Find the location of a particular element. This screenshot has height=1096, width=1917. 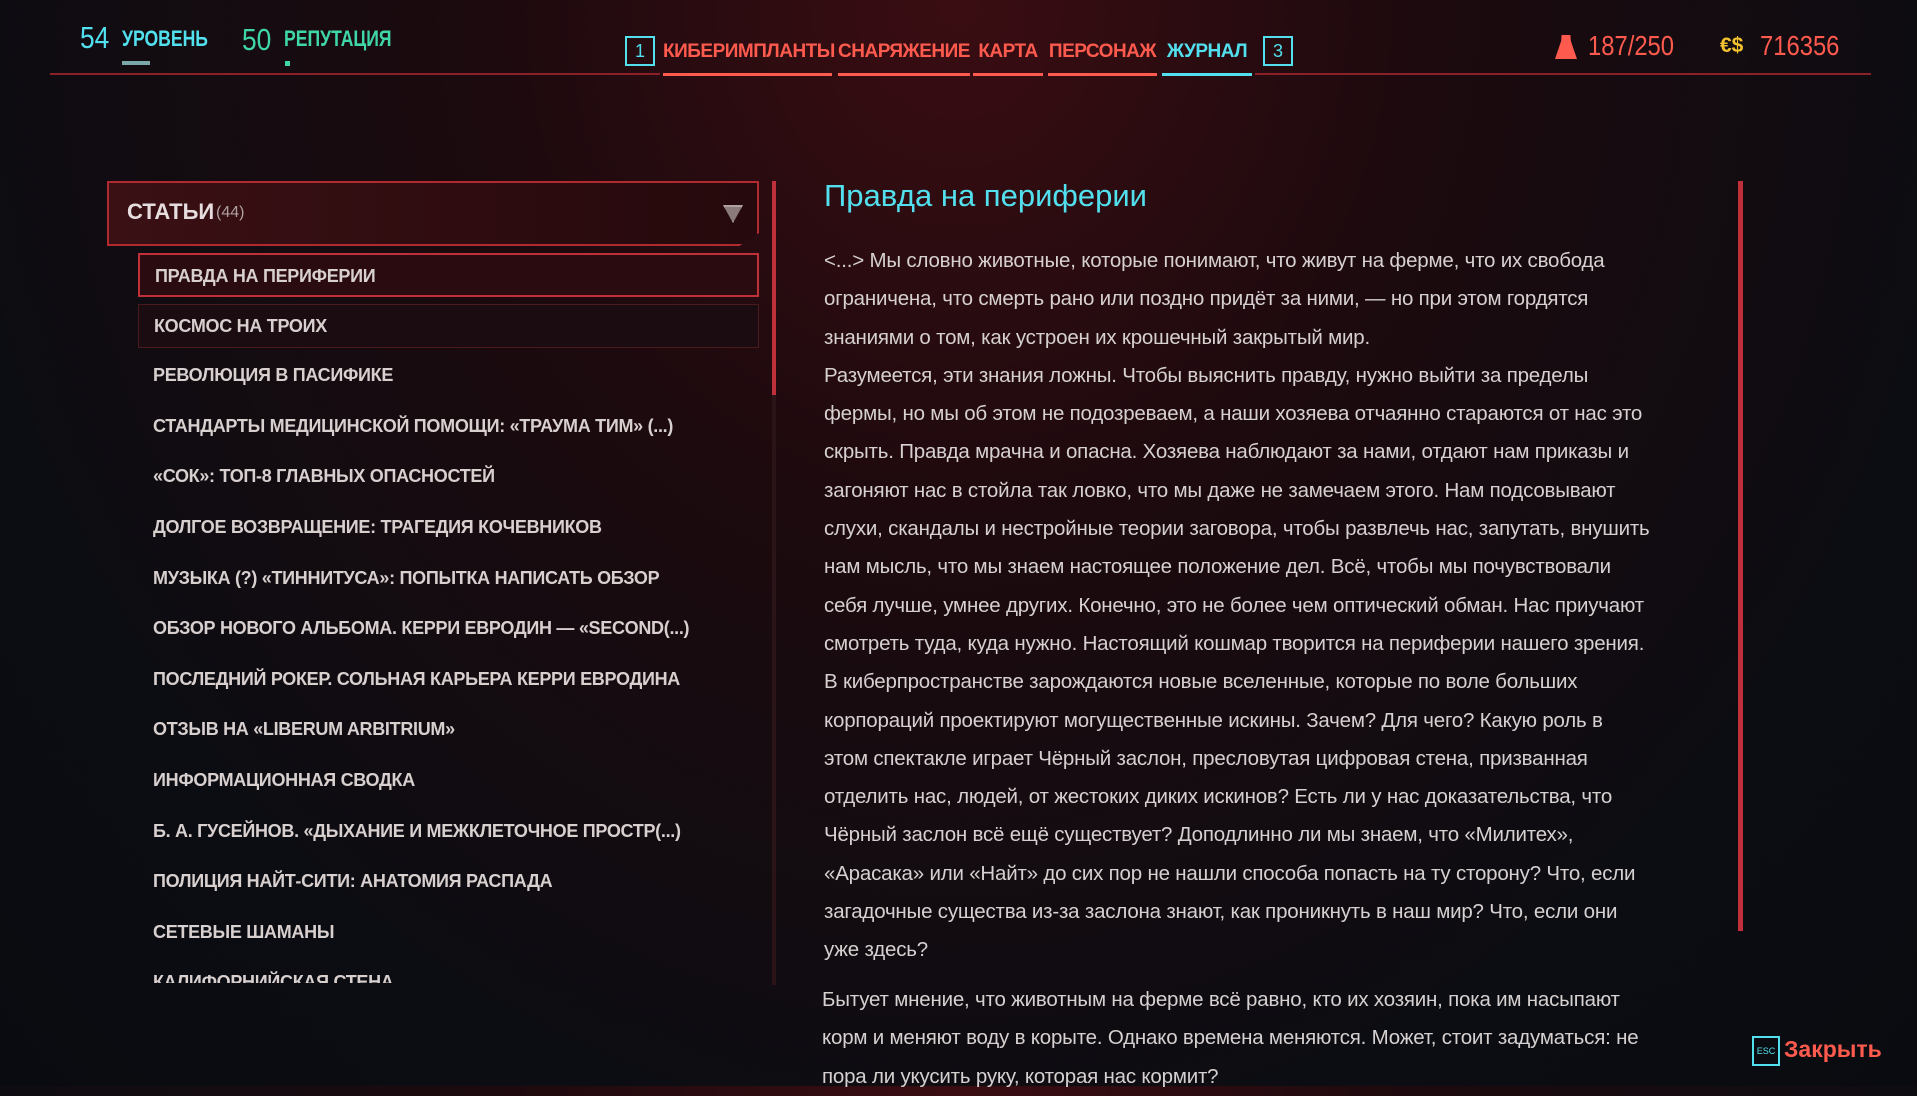

close-button: Закрыть is located at coordinates (1833, 1049).